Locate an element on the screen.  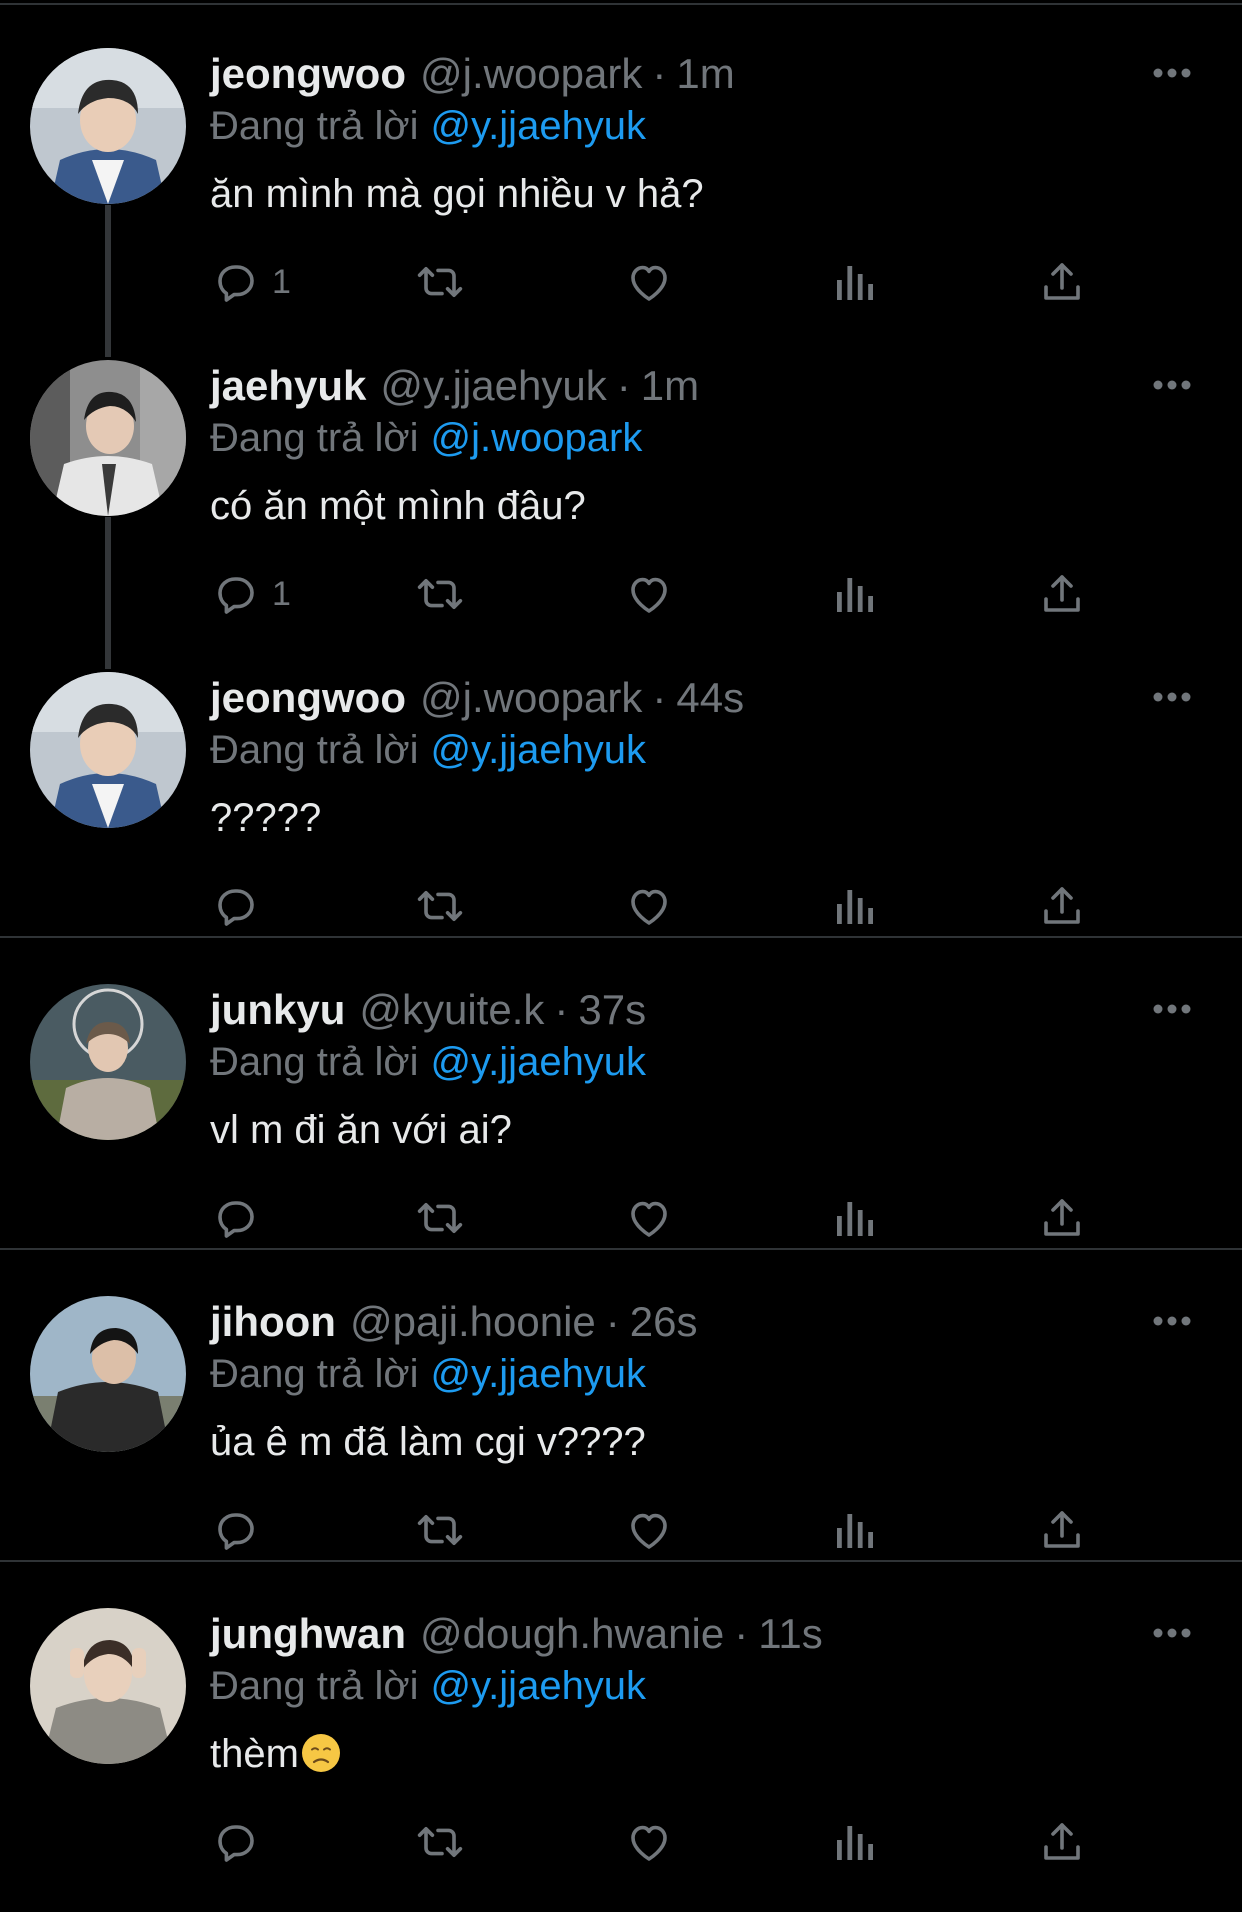
user-handle: @y.jjaehyuk is located at coordinates (493, 385).